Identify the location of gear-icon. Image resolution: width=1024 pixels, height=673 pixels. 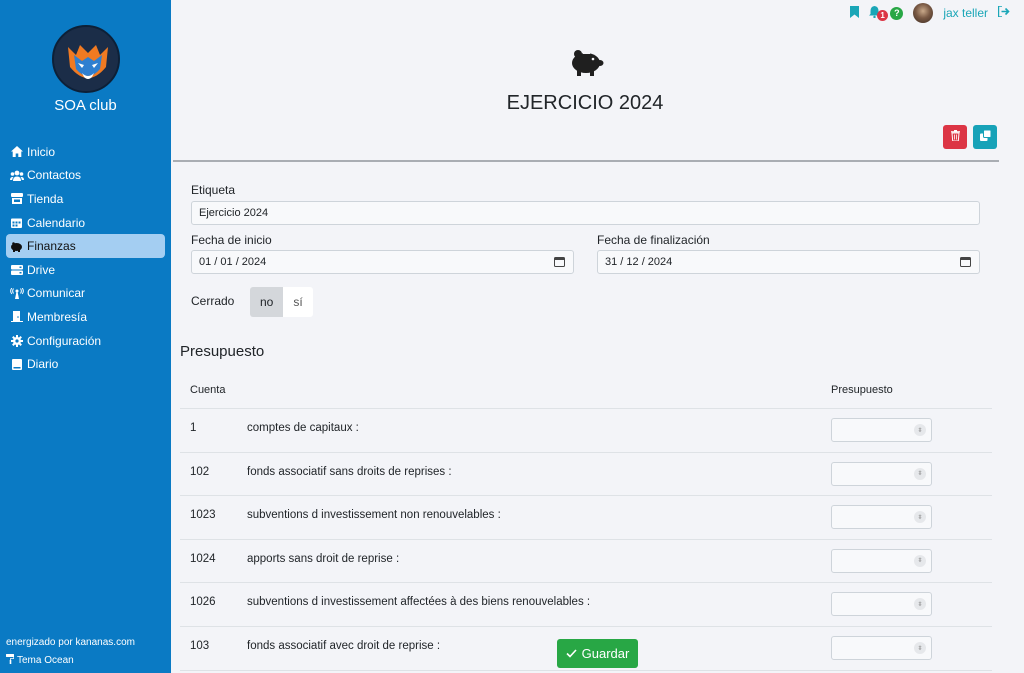
(16, 340).